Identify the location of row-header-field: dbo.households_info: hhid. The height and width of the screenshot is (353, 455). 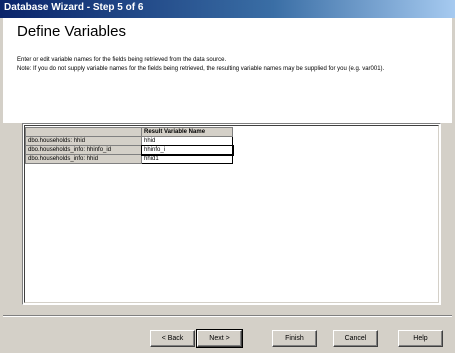
(83, 159).